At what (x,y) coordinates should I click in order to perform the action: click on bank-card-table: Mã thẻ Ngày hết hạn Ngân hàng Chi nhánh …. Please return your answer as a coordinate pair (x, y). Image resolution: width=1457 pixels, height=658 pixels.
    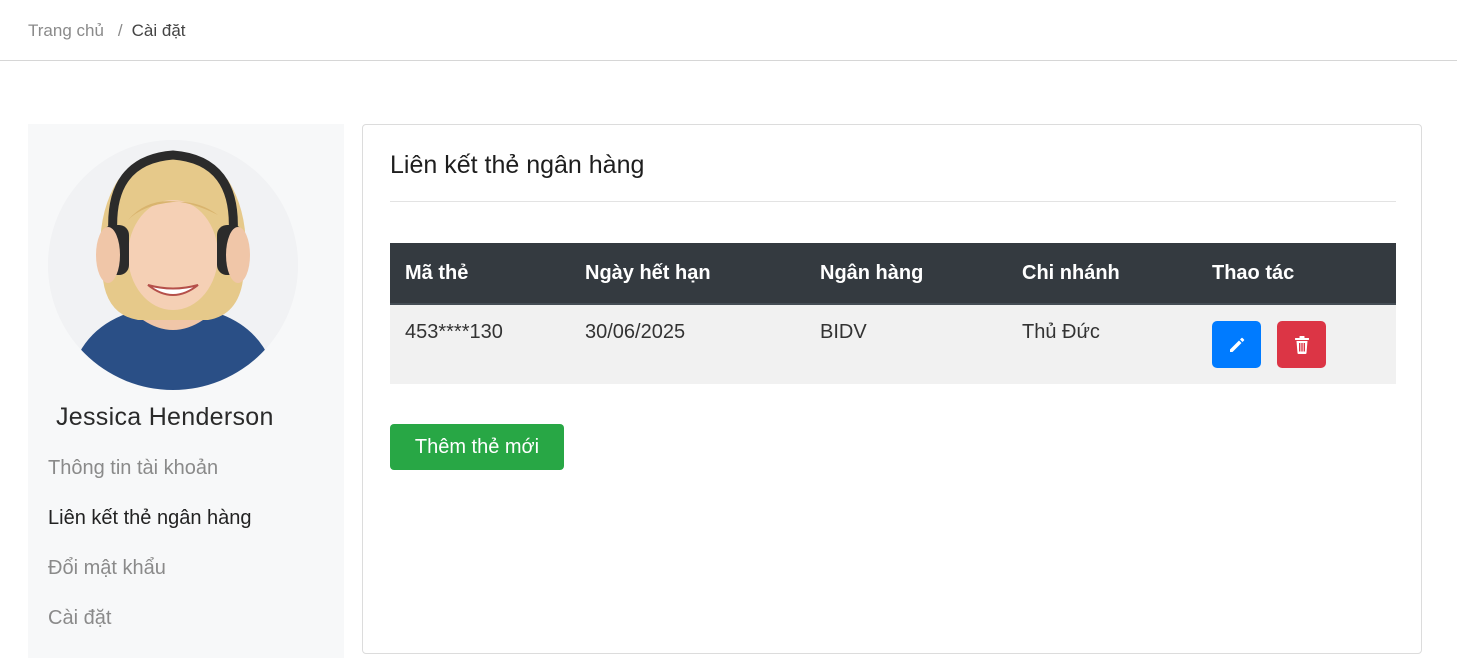
    Looking at the image, I should click on (893, 313).